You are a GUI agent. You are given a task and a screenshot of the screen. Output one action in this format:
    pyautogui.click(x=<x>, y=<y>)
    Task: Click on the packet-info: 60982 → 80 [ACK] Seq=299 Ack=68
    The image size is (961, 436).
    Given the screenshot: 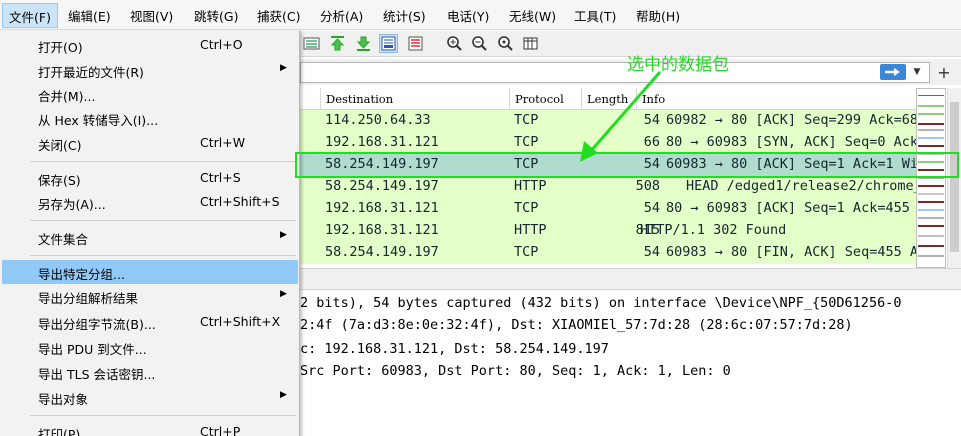 What is the action you would take?
    pyautogui.click(x=791, y=120)
    